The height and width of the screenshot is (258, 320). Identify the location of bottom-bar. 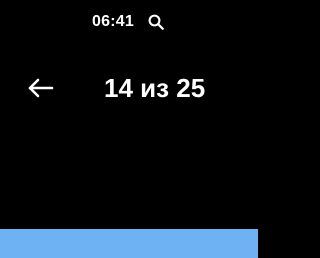
(129, 243).